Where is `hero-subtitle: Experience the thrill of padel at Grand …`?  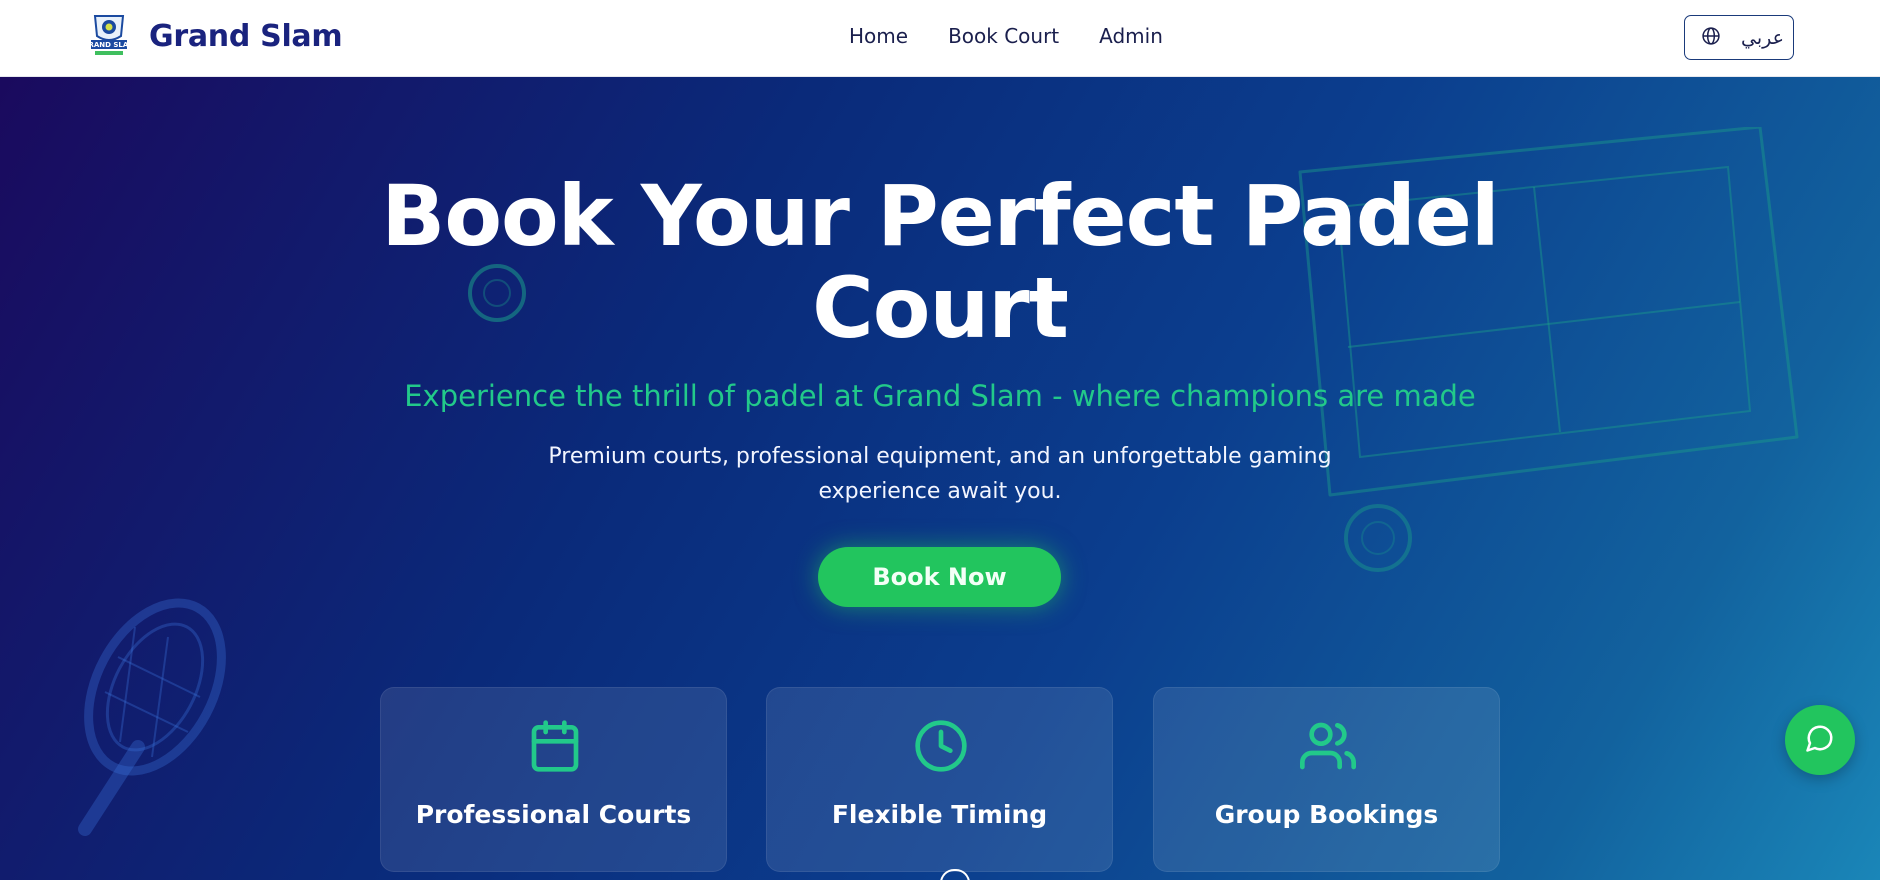
hero-subtitle: Experience the thrill of padel at Grand … is located at coordinates (940, 396).